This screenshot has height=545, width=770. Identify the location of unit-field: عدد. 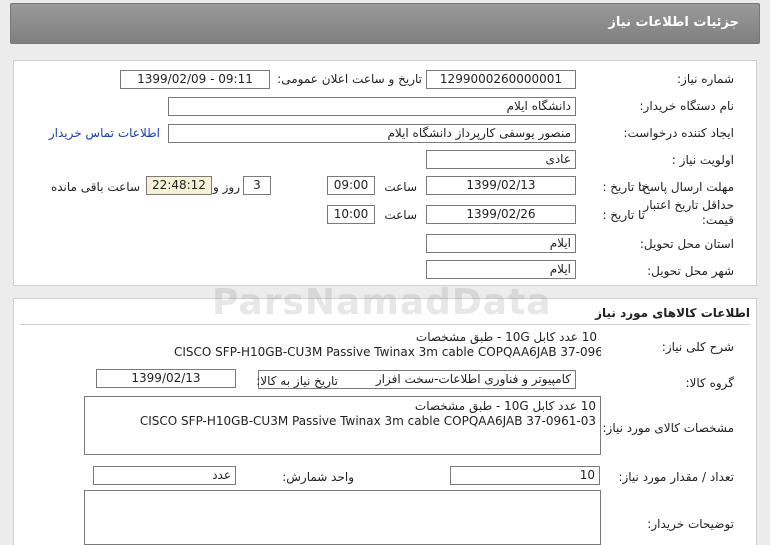
(164, 475).